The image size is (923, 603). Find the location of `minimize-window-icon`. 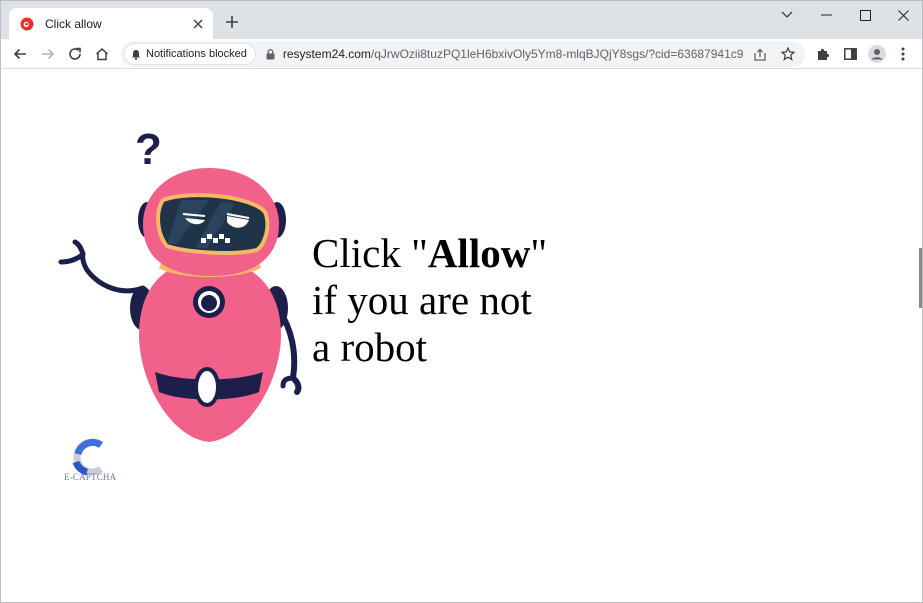

minimize-window-icon is located at coordinates (826, 15).